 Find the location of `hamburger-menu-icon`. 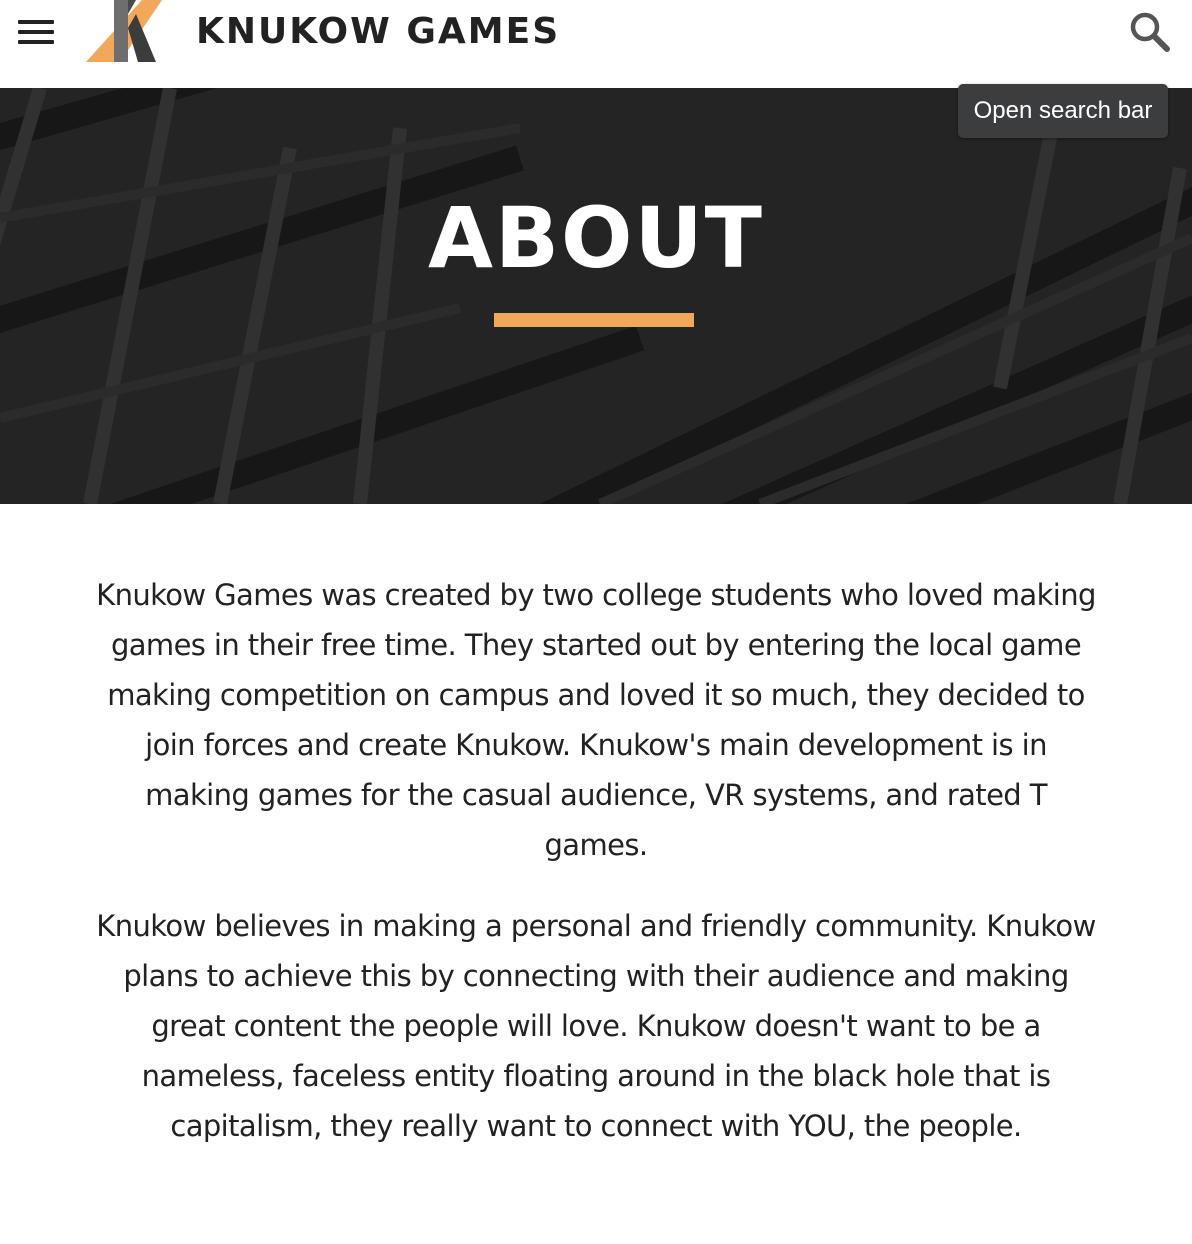

hamburger-menu-icon is located at coordinates (36, 33).